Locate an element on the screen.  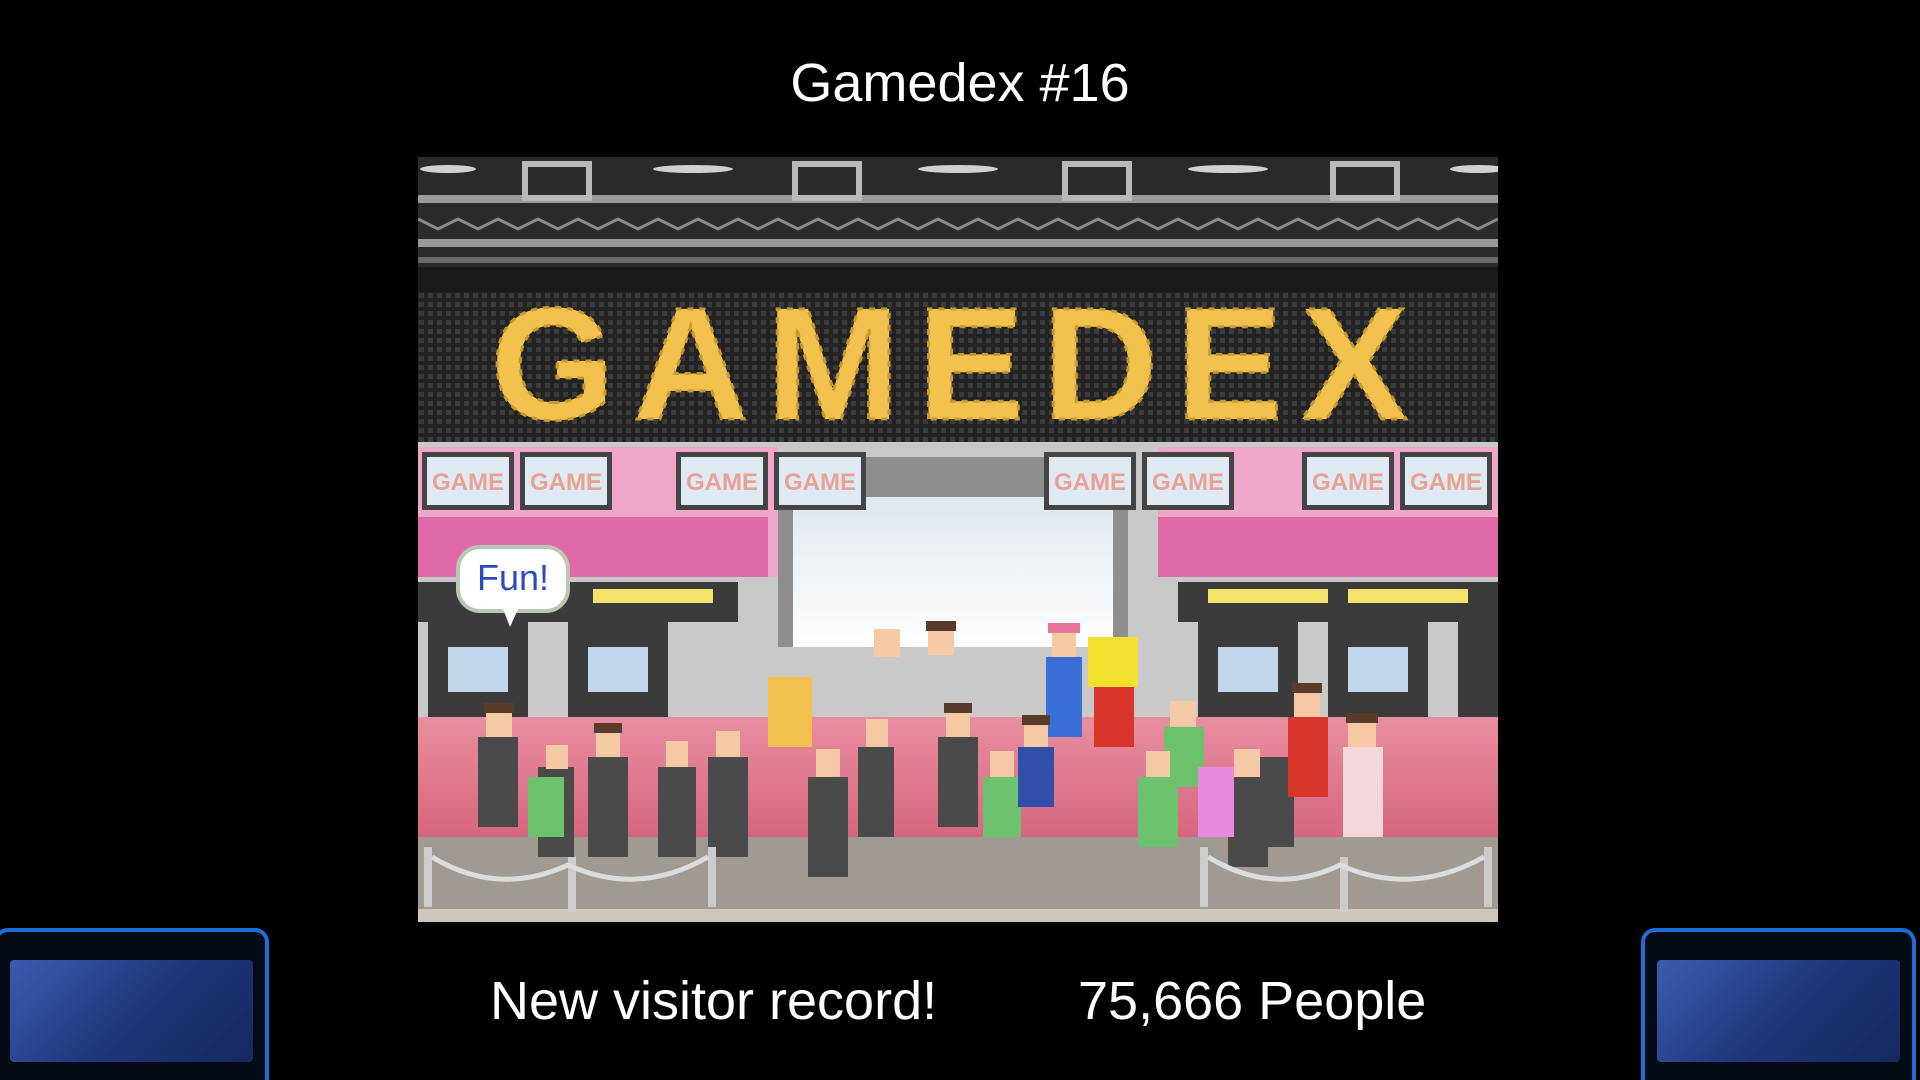
right-nav-button is located at coordinates (1778, 1004).